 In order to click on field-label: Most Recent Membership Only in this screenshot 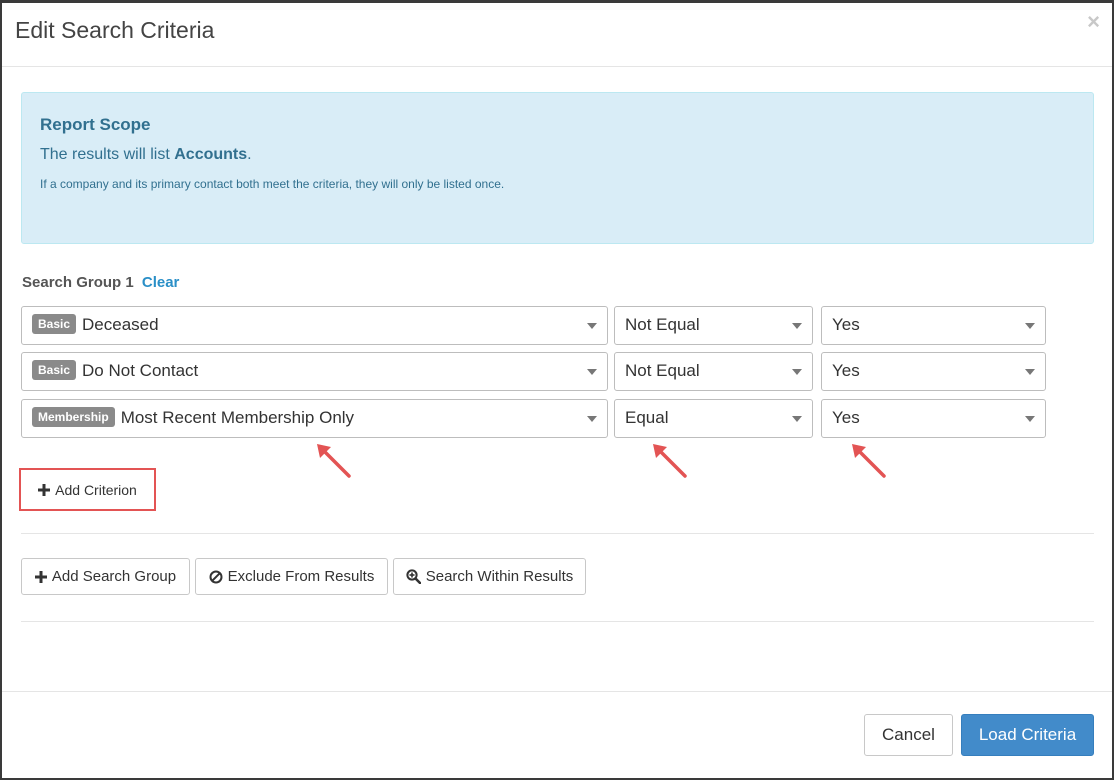, I will do `click(237, 417)`.